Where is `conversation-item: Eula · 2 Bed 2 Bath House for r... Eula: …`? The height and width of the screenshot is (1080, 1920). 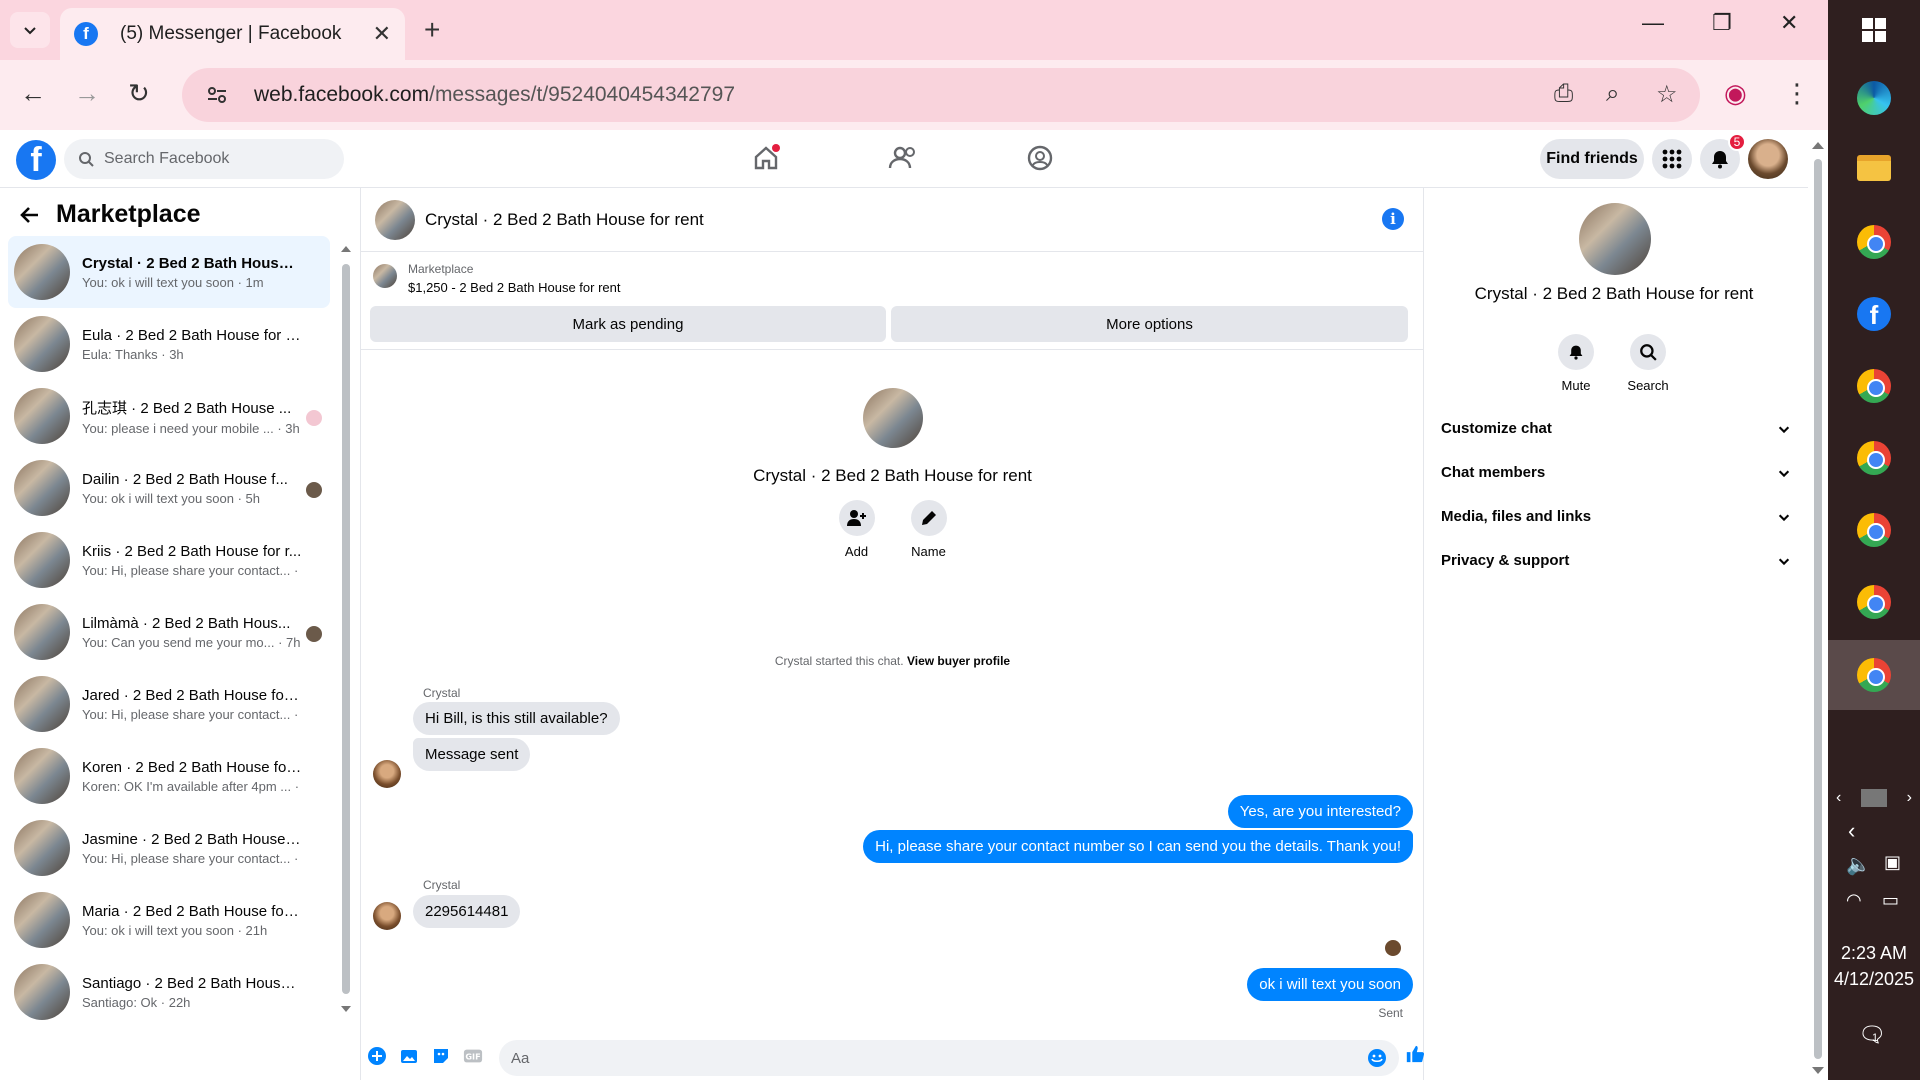 conversation-item: Eula · 2 Bed 2 Bath House for r... Eula: … is located at coordinates (169, 344).